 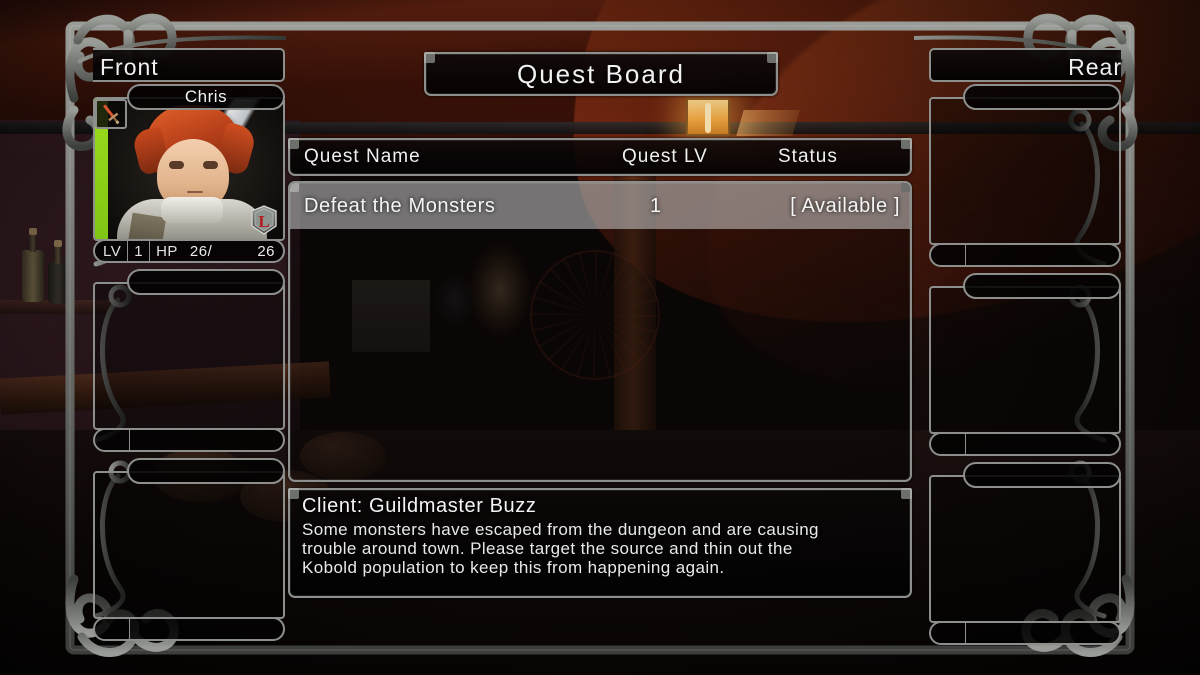 What do you see at coordinates (189, 169) in the screenshot?
I see `party-member-portrait: L` at bounding box center [189, 169].